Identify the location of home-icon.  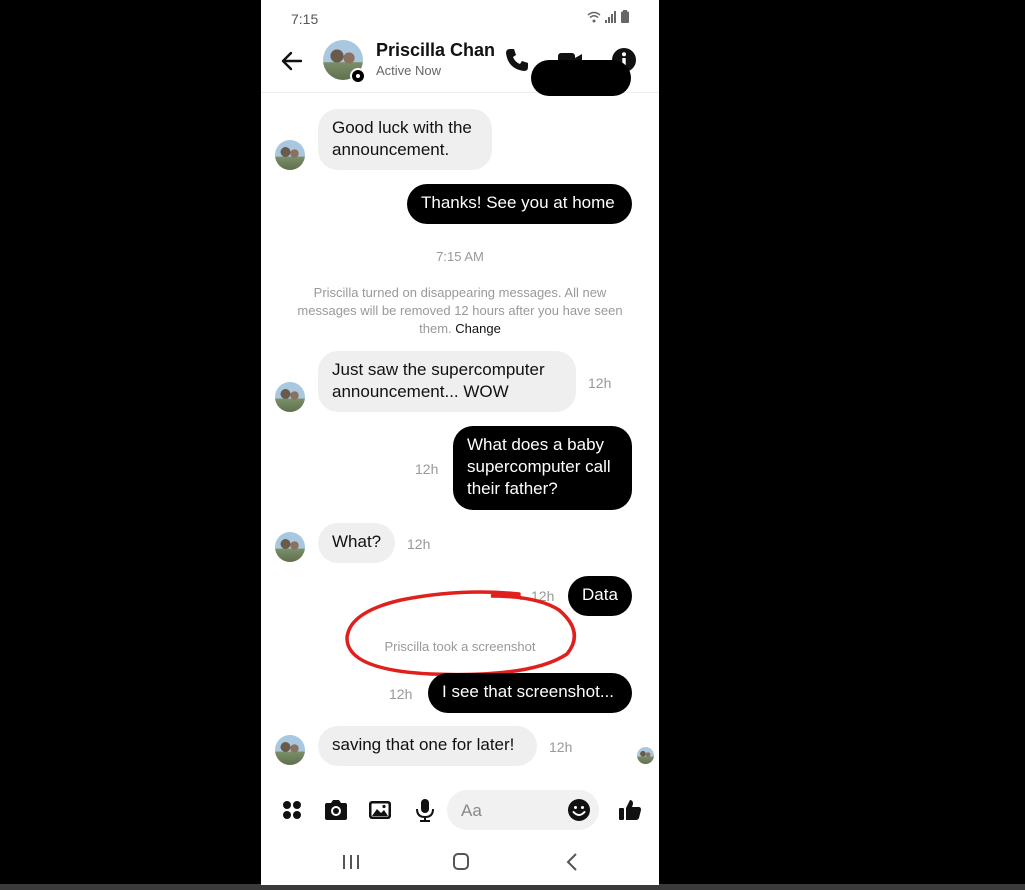
(461, 862).